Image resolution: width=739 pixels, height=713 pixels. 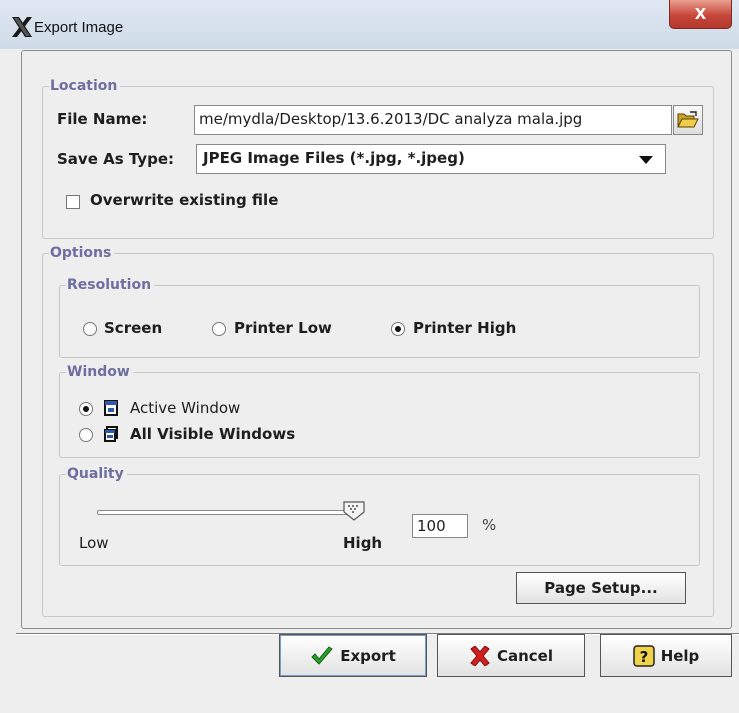 I want to click on resolution-printer-high-radio, so click(x=398, y=329).